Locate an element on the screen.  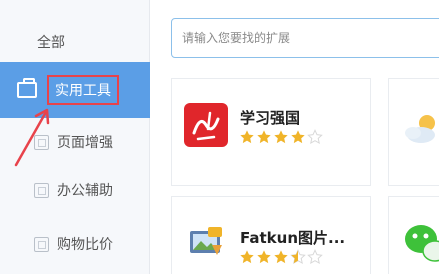
extension-name: 学习强国 is located at coordinates (270, 118).